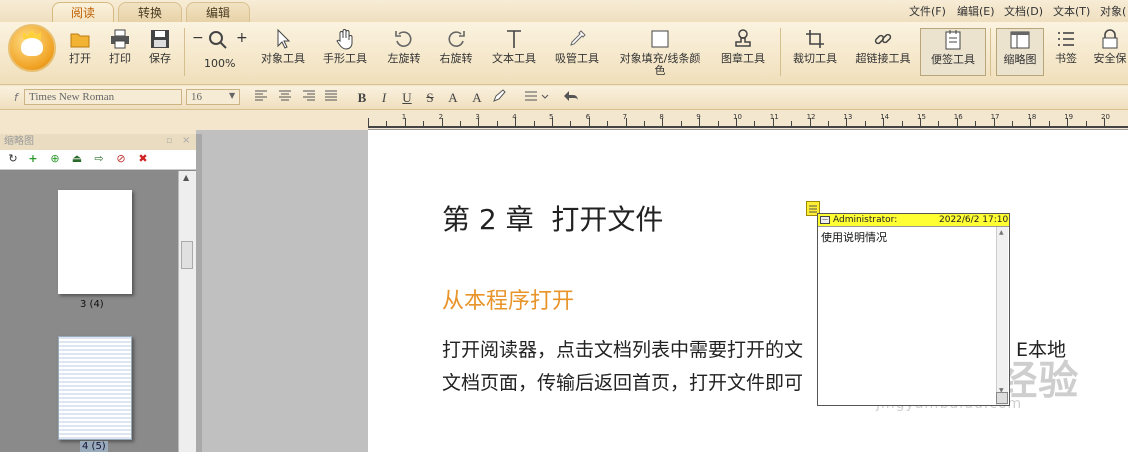  Describe the element at coordinates (953, 40) in the screenshot. I see `note-icon` at that location.